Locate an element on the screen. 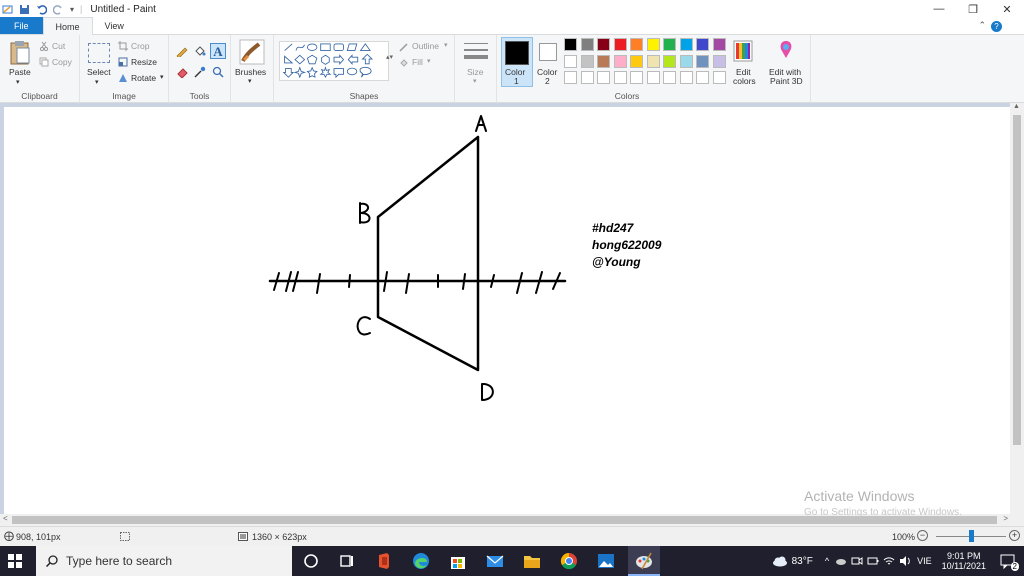 Image resolution: width=1024 pixels, height=576 pixels. start-windows-icon is located at coordinates (15, 561).